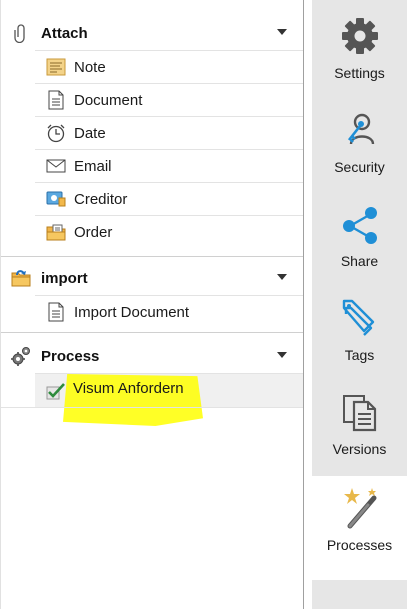 Image resolution: width=407 pixels, height=609 pixels. What do you see at coordinates (359, 355) in the screenshot?
I see `tool-label: Tags` at bounding box center [359, 355].